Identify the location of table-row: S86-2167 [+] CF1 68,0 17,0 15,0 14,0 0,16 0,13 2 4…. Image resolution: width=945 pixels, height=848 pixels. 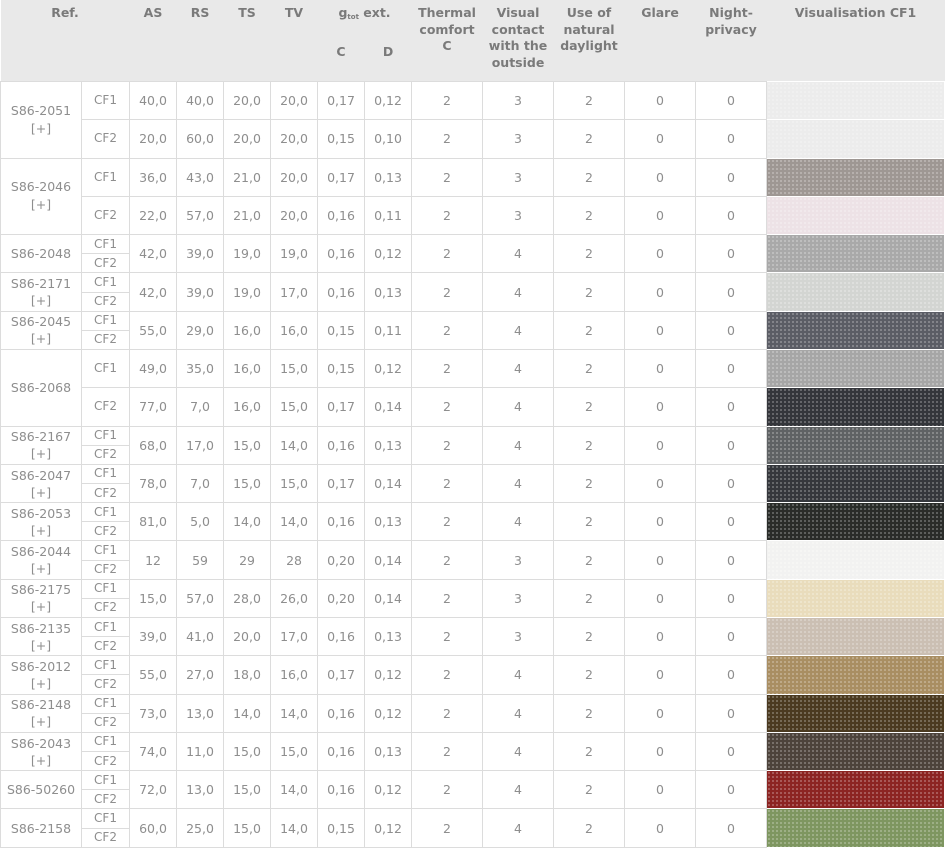
(472, 445).